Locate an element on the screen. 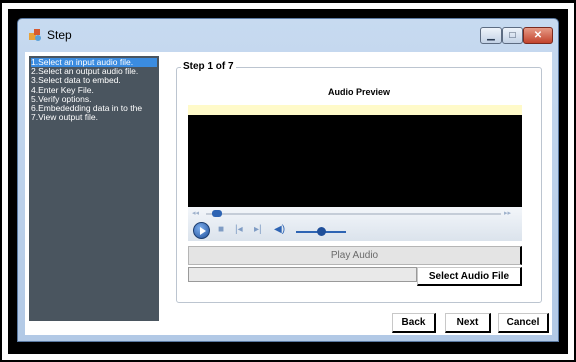 Image resolution: width=576 pixels, height=362 pixels. next-track-icon: ▸| is located at coordinates (258, 230).